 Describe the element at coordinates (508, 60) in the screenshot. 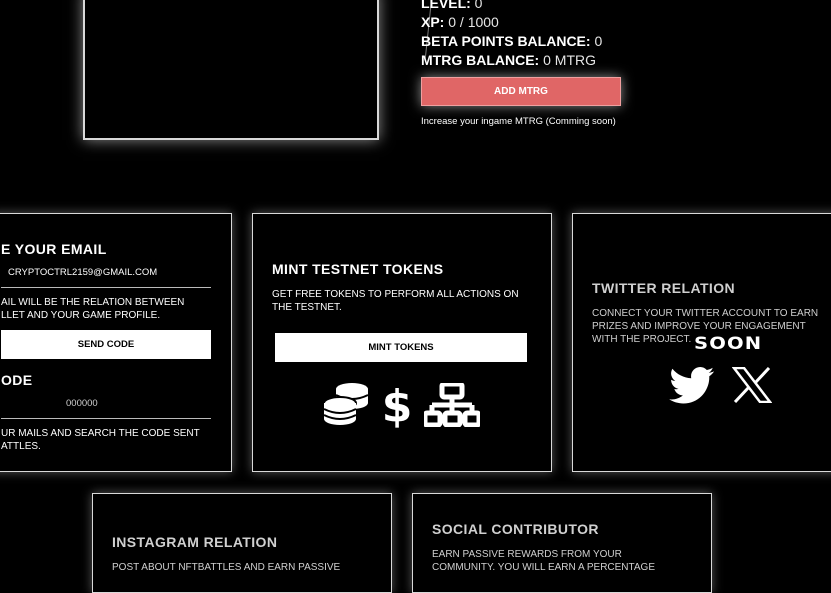

I see `mtrg-balance-row: MTRG BALANCE: 0 MTRG` at that location.